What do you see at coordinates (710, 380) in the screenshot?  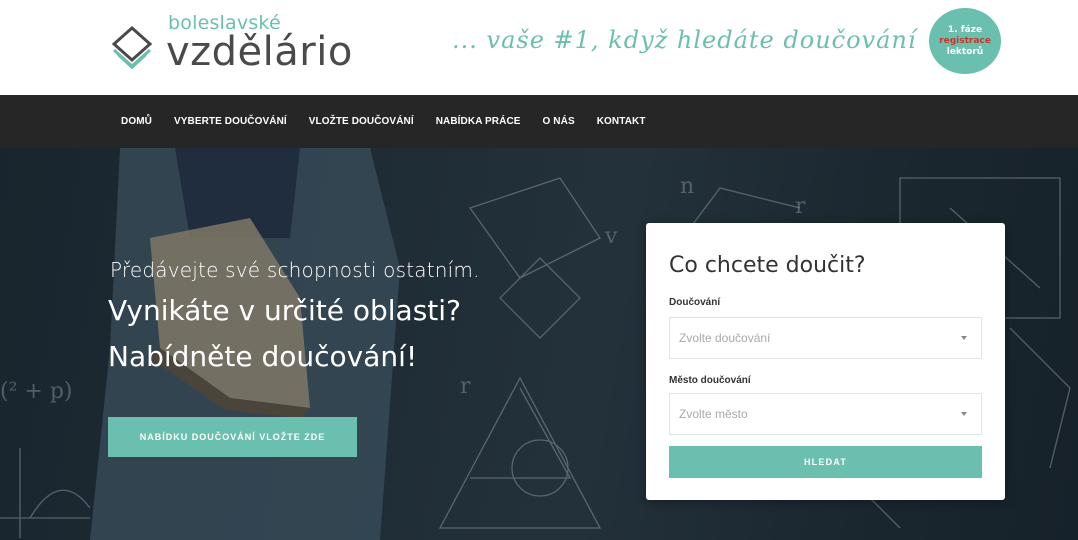 I see `city-label: Město doučování` at bounding box center [710, 380].